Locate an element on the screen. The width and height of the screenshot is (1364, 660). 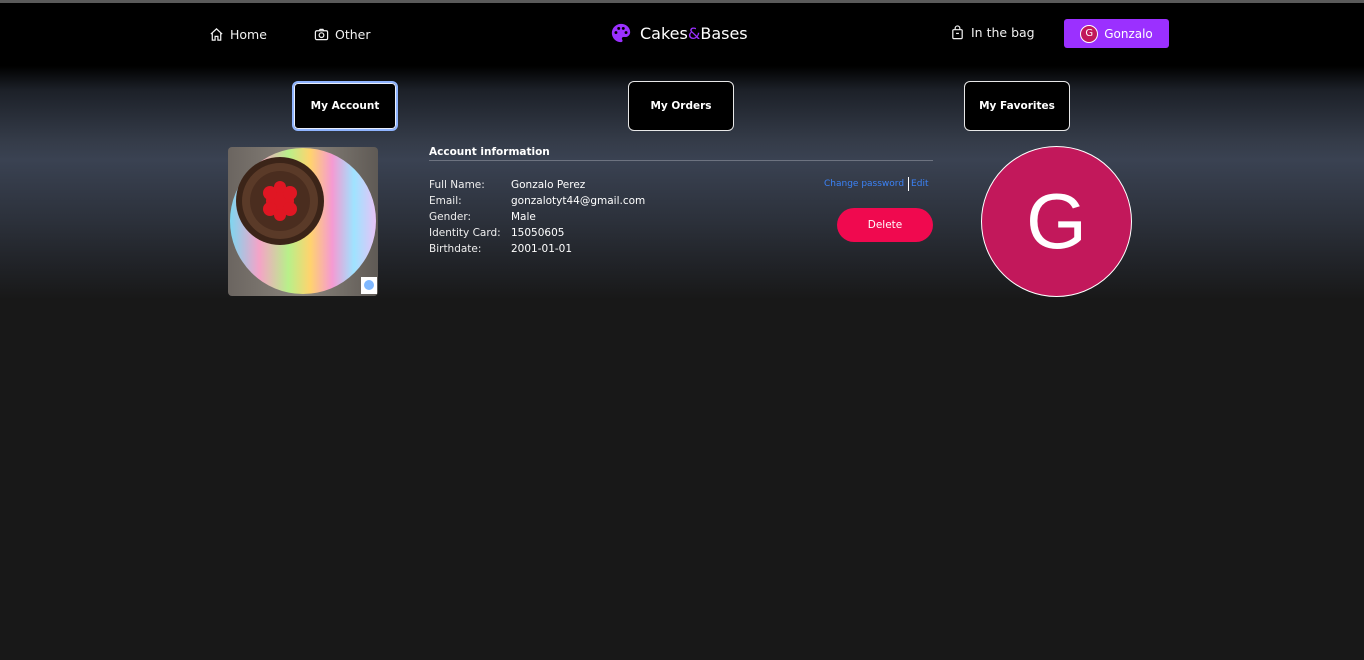
nav-home-label: Home is located at coordinates (248, 34).